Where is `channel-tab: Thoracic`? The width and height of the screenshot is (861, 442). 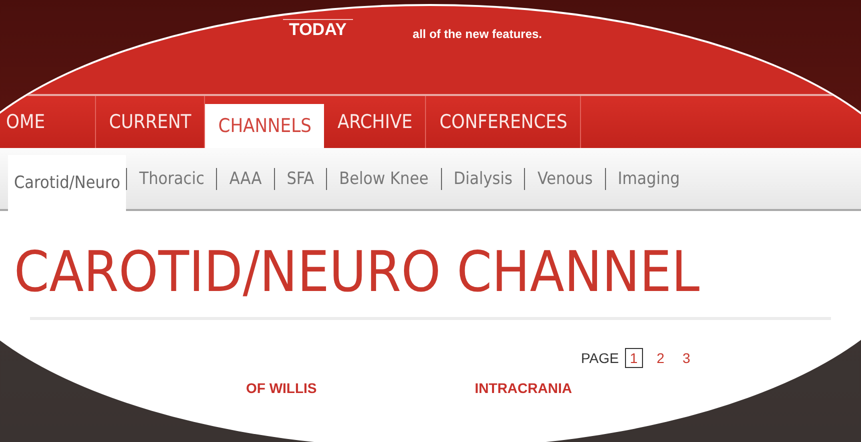 channel-tab: Thoracic is located at coordinates (171, 179).